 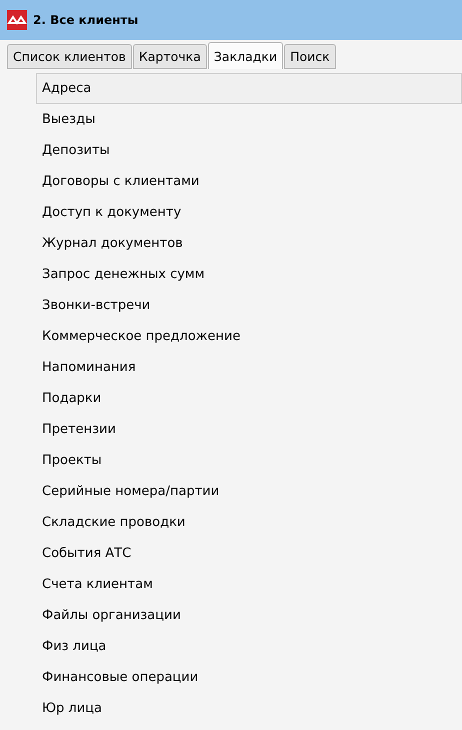 I want to click on list-item: Финансовые операции, so click(x=249, y=677).